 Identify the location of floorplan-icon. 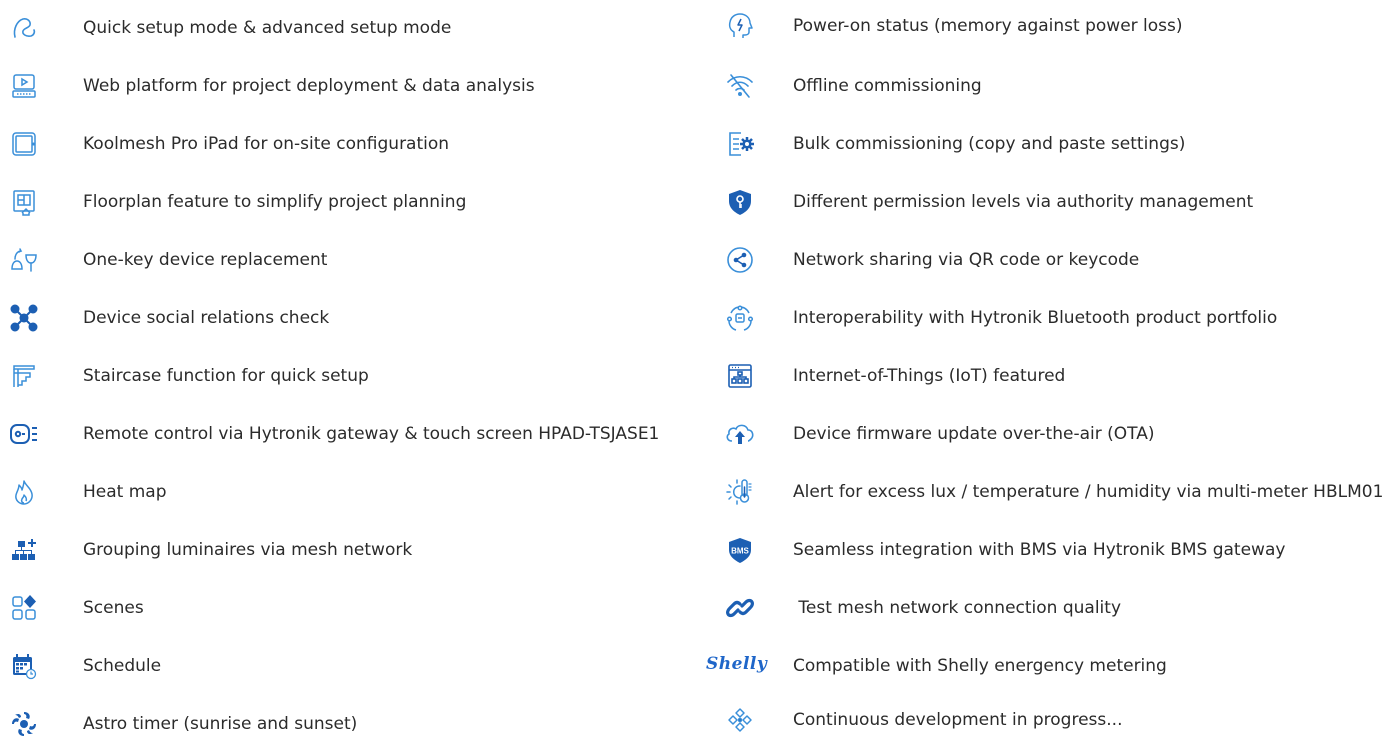
(24, 202).